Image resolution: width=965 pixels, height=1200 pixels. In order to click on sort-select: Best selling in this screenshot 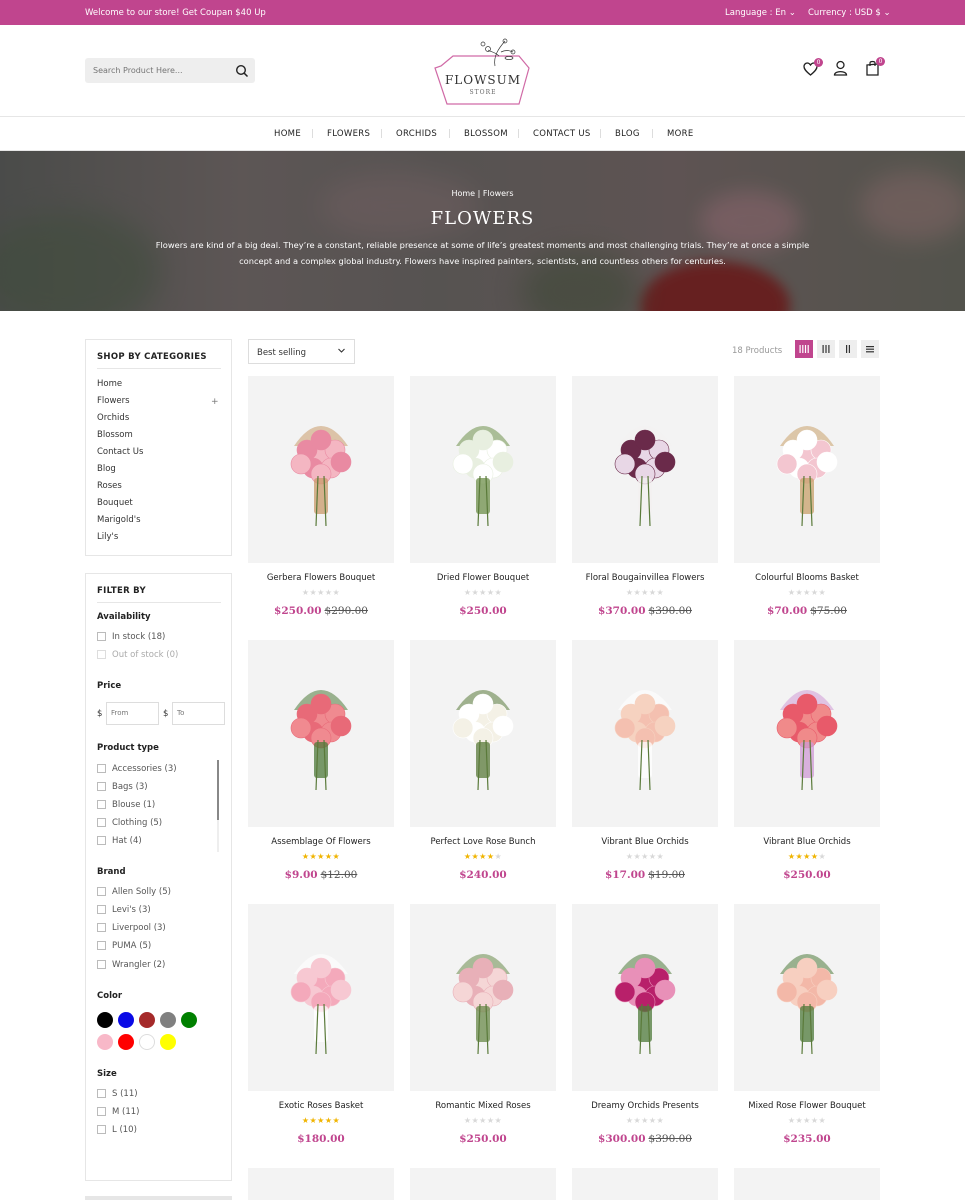, I will do `click(301, 351)`.